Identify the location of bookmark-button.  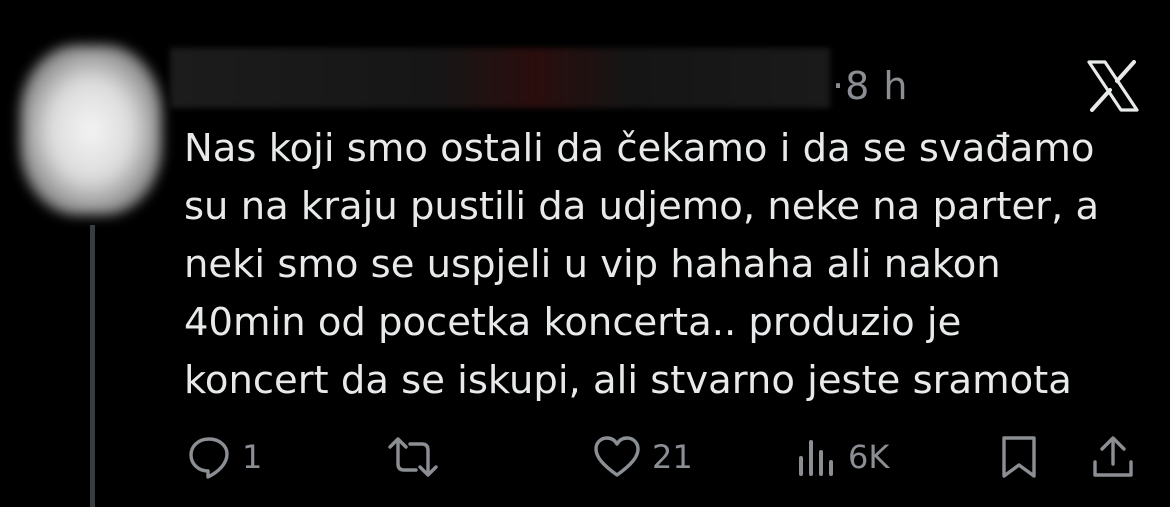
(1019, 457).